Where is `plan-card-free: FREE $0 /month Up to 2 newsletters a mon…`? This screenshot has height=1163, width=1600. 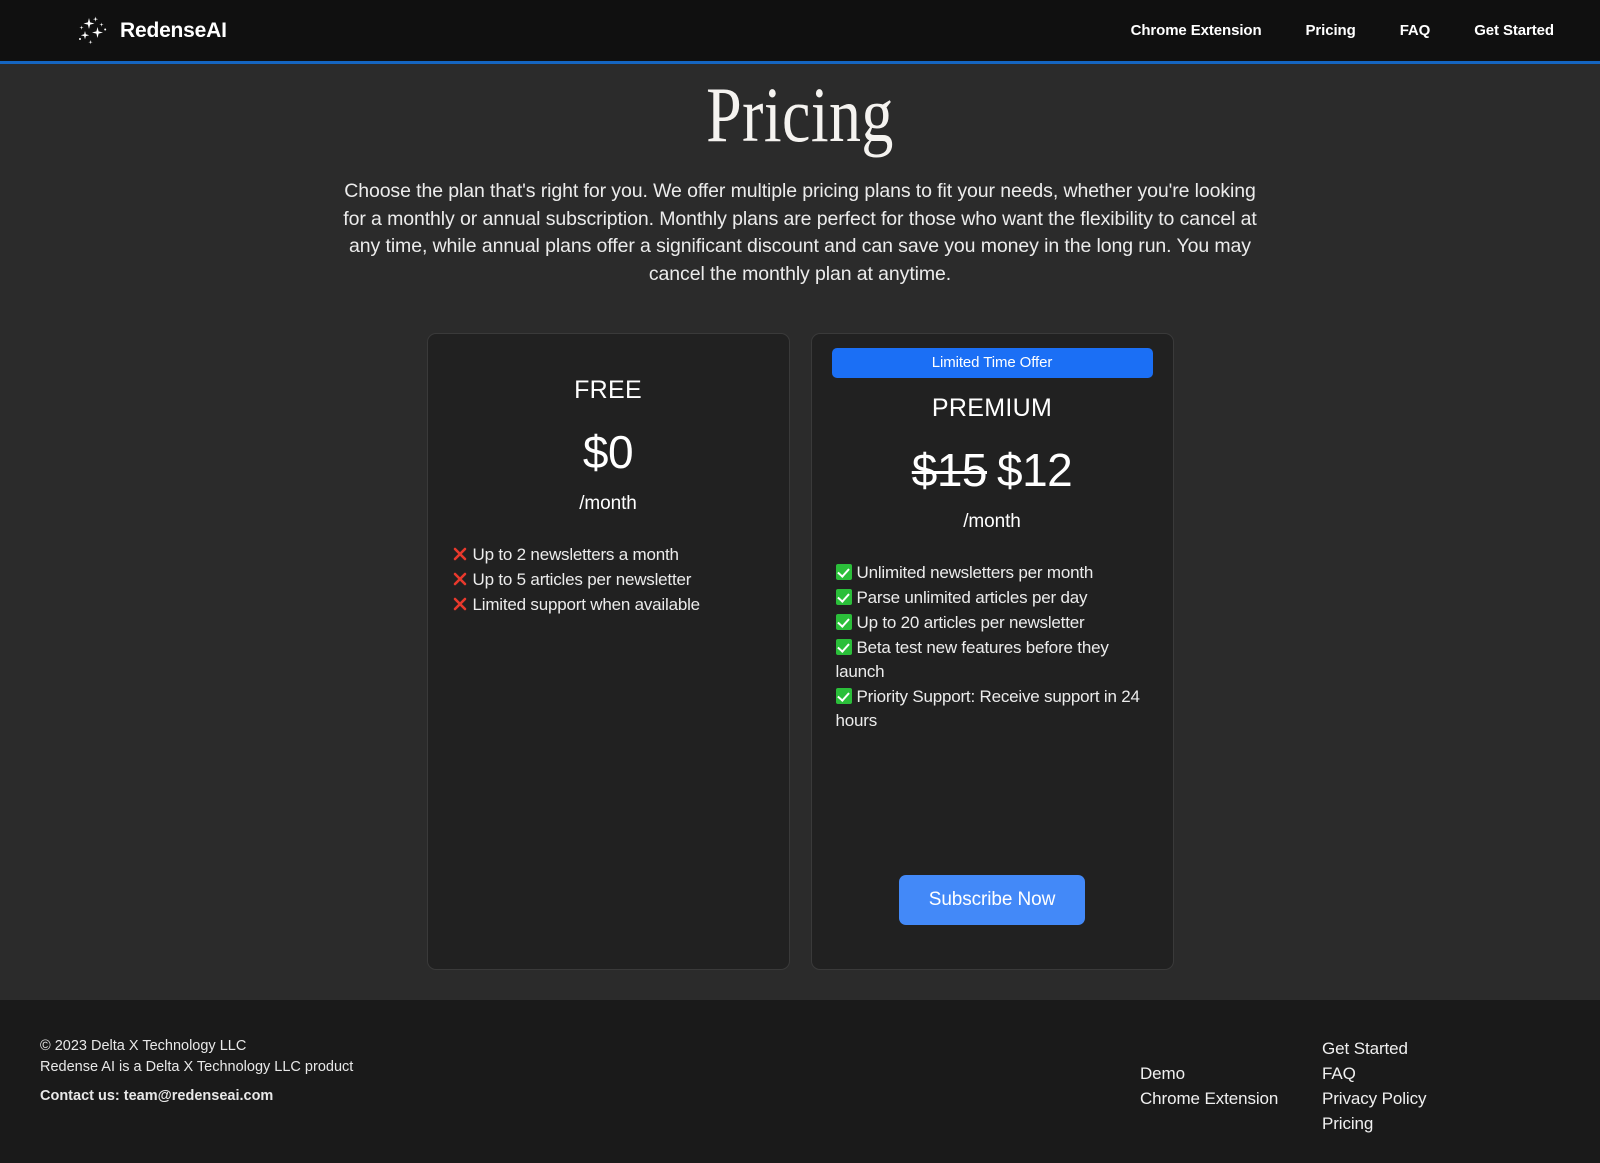 plan-card-free: FREE $0 /month Up to 2 newsletters a mon… is located at coordinates (608, 651).